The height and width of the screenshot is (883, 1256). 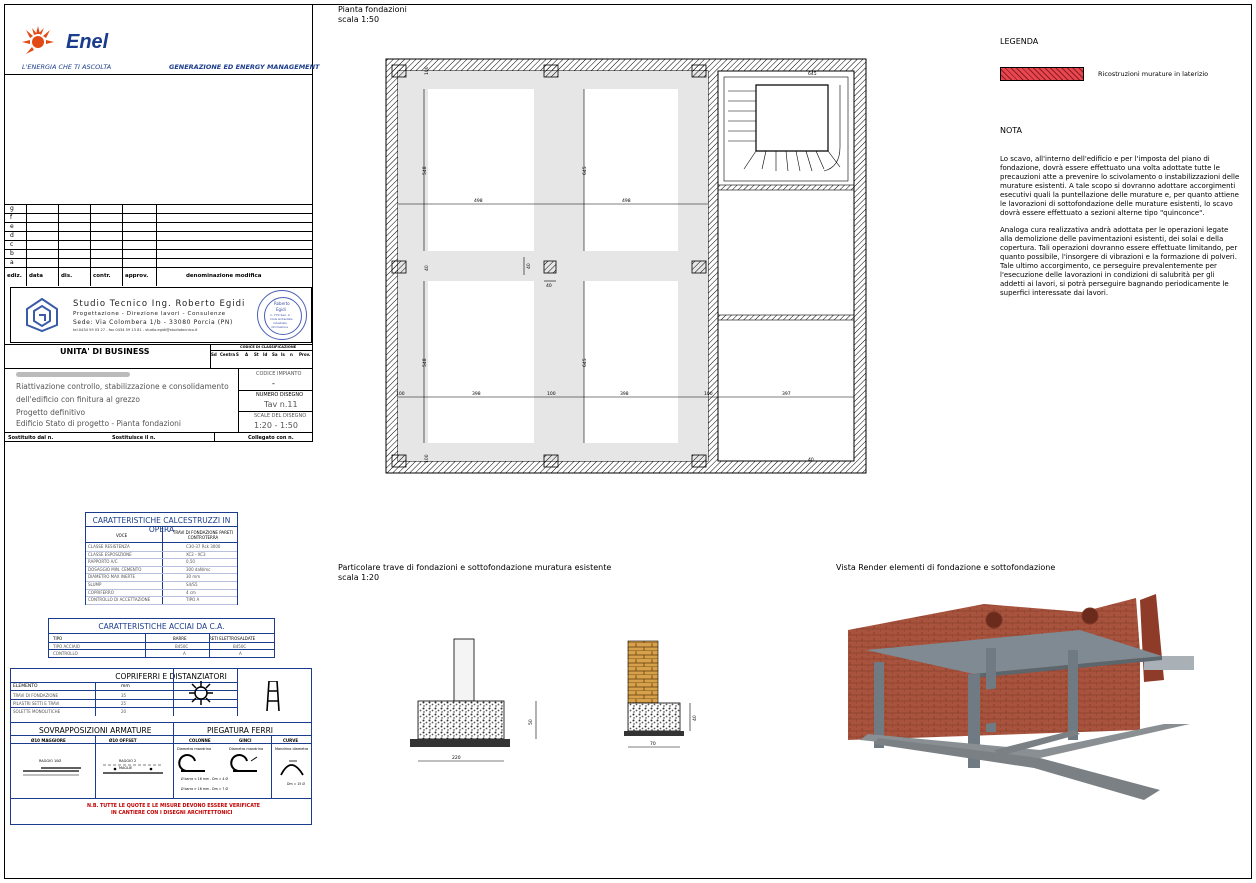 I want to click on enel-sun-icon, so click(x=38, y=40).